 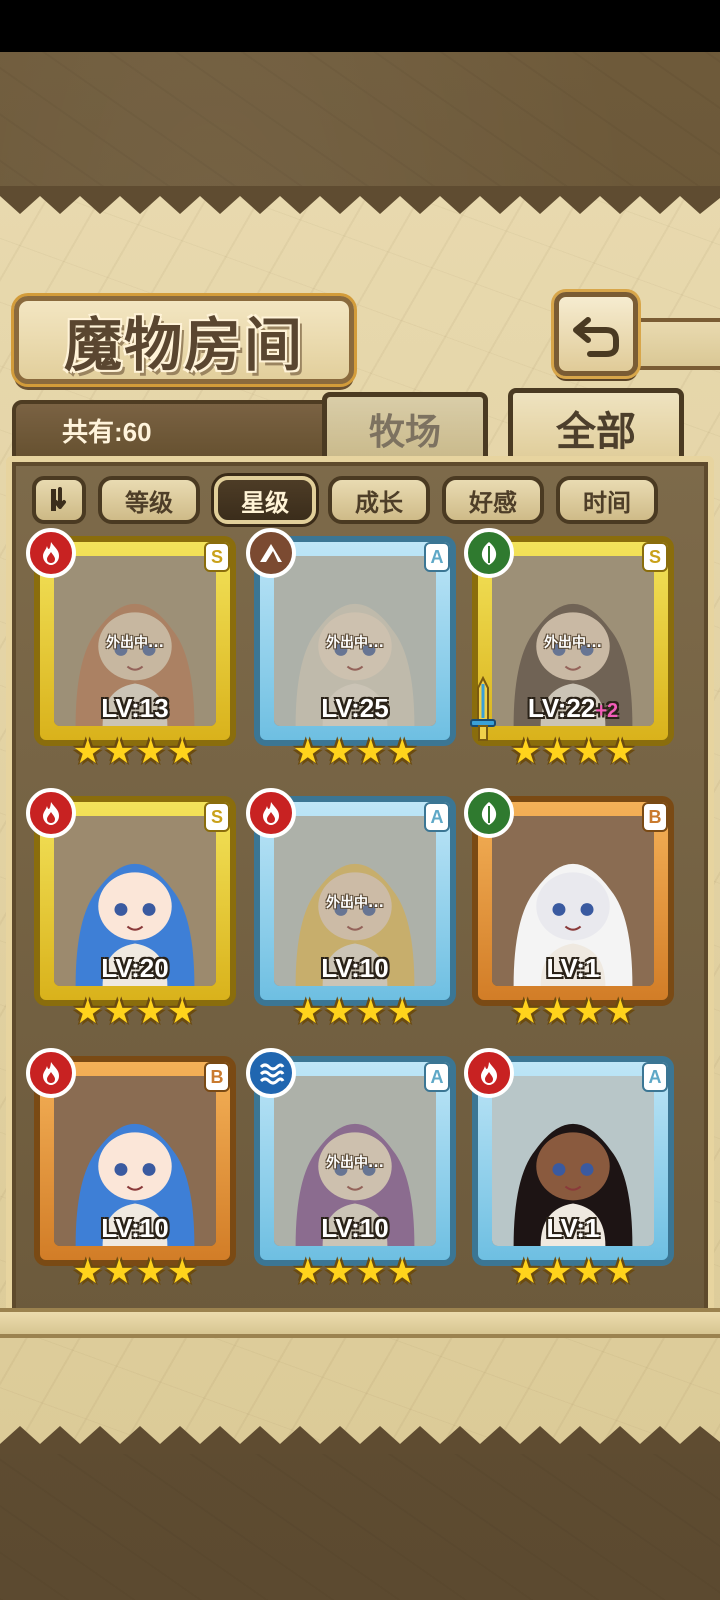 What do you see at coordinates (493, 500) in the screenshot?
I see `filter-affection: 好感` at bounding box center [493, 500].